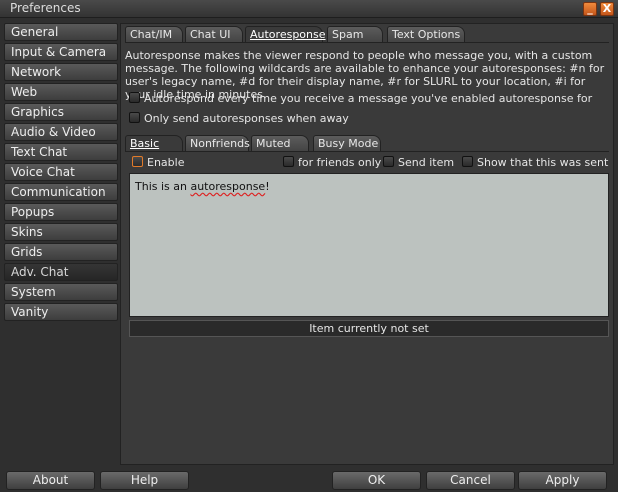 This screenshot has width=618, height=492. Describe the element at coordinates (535, 163) in the screenshot. I see `show-sent-checkbox: Show that this was sent` at that location.